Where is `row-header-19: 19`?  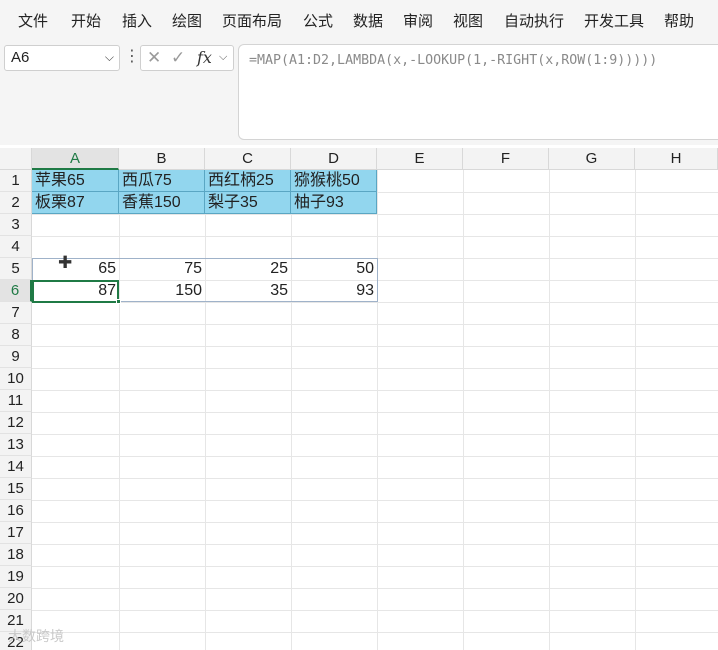 row-header-19: 19 is located at coordinates (16, 577).